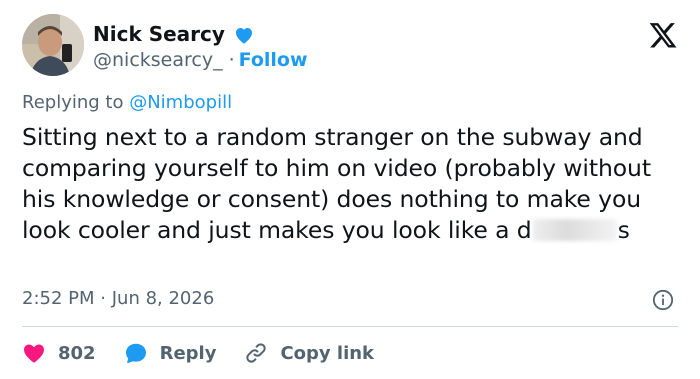 The image size is (700, 379). What do you see at coordinates (73, 102) in the screenshot?
I see `reply-prefix: Replying to` at bounding box center [73, 102].